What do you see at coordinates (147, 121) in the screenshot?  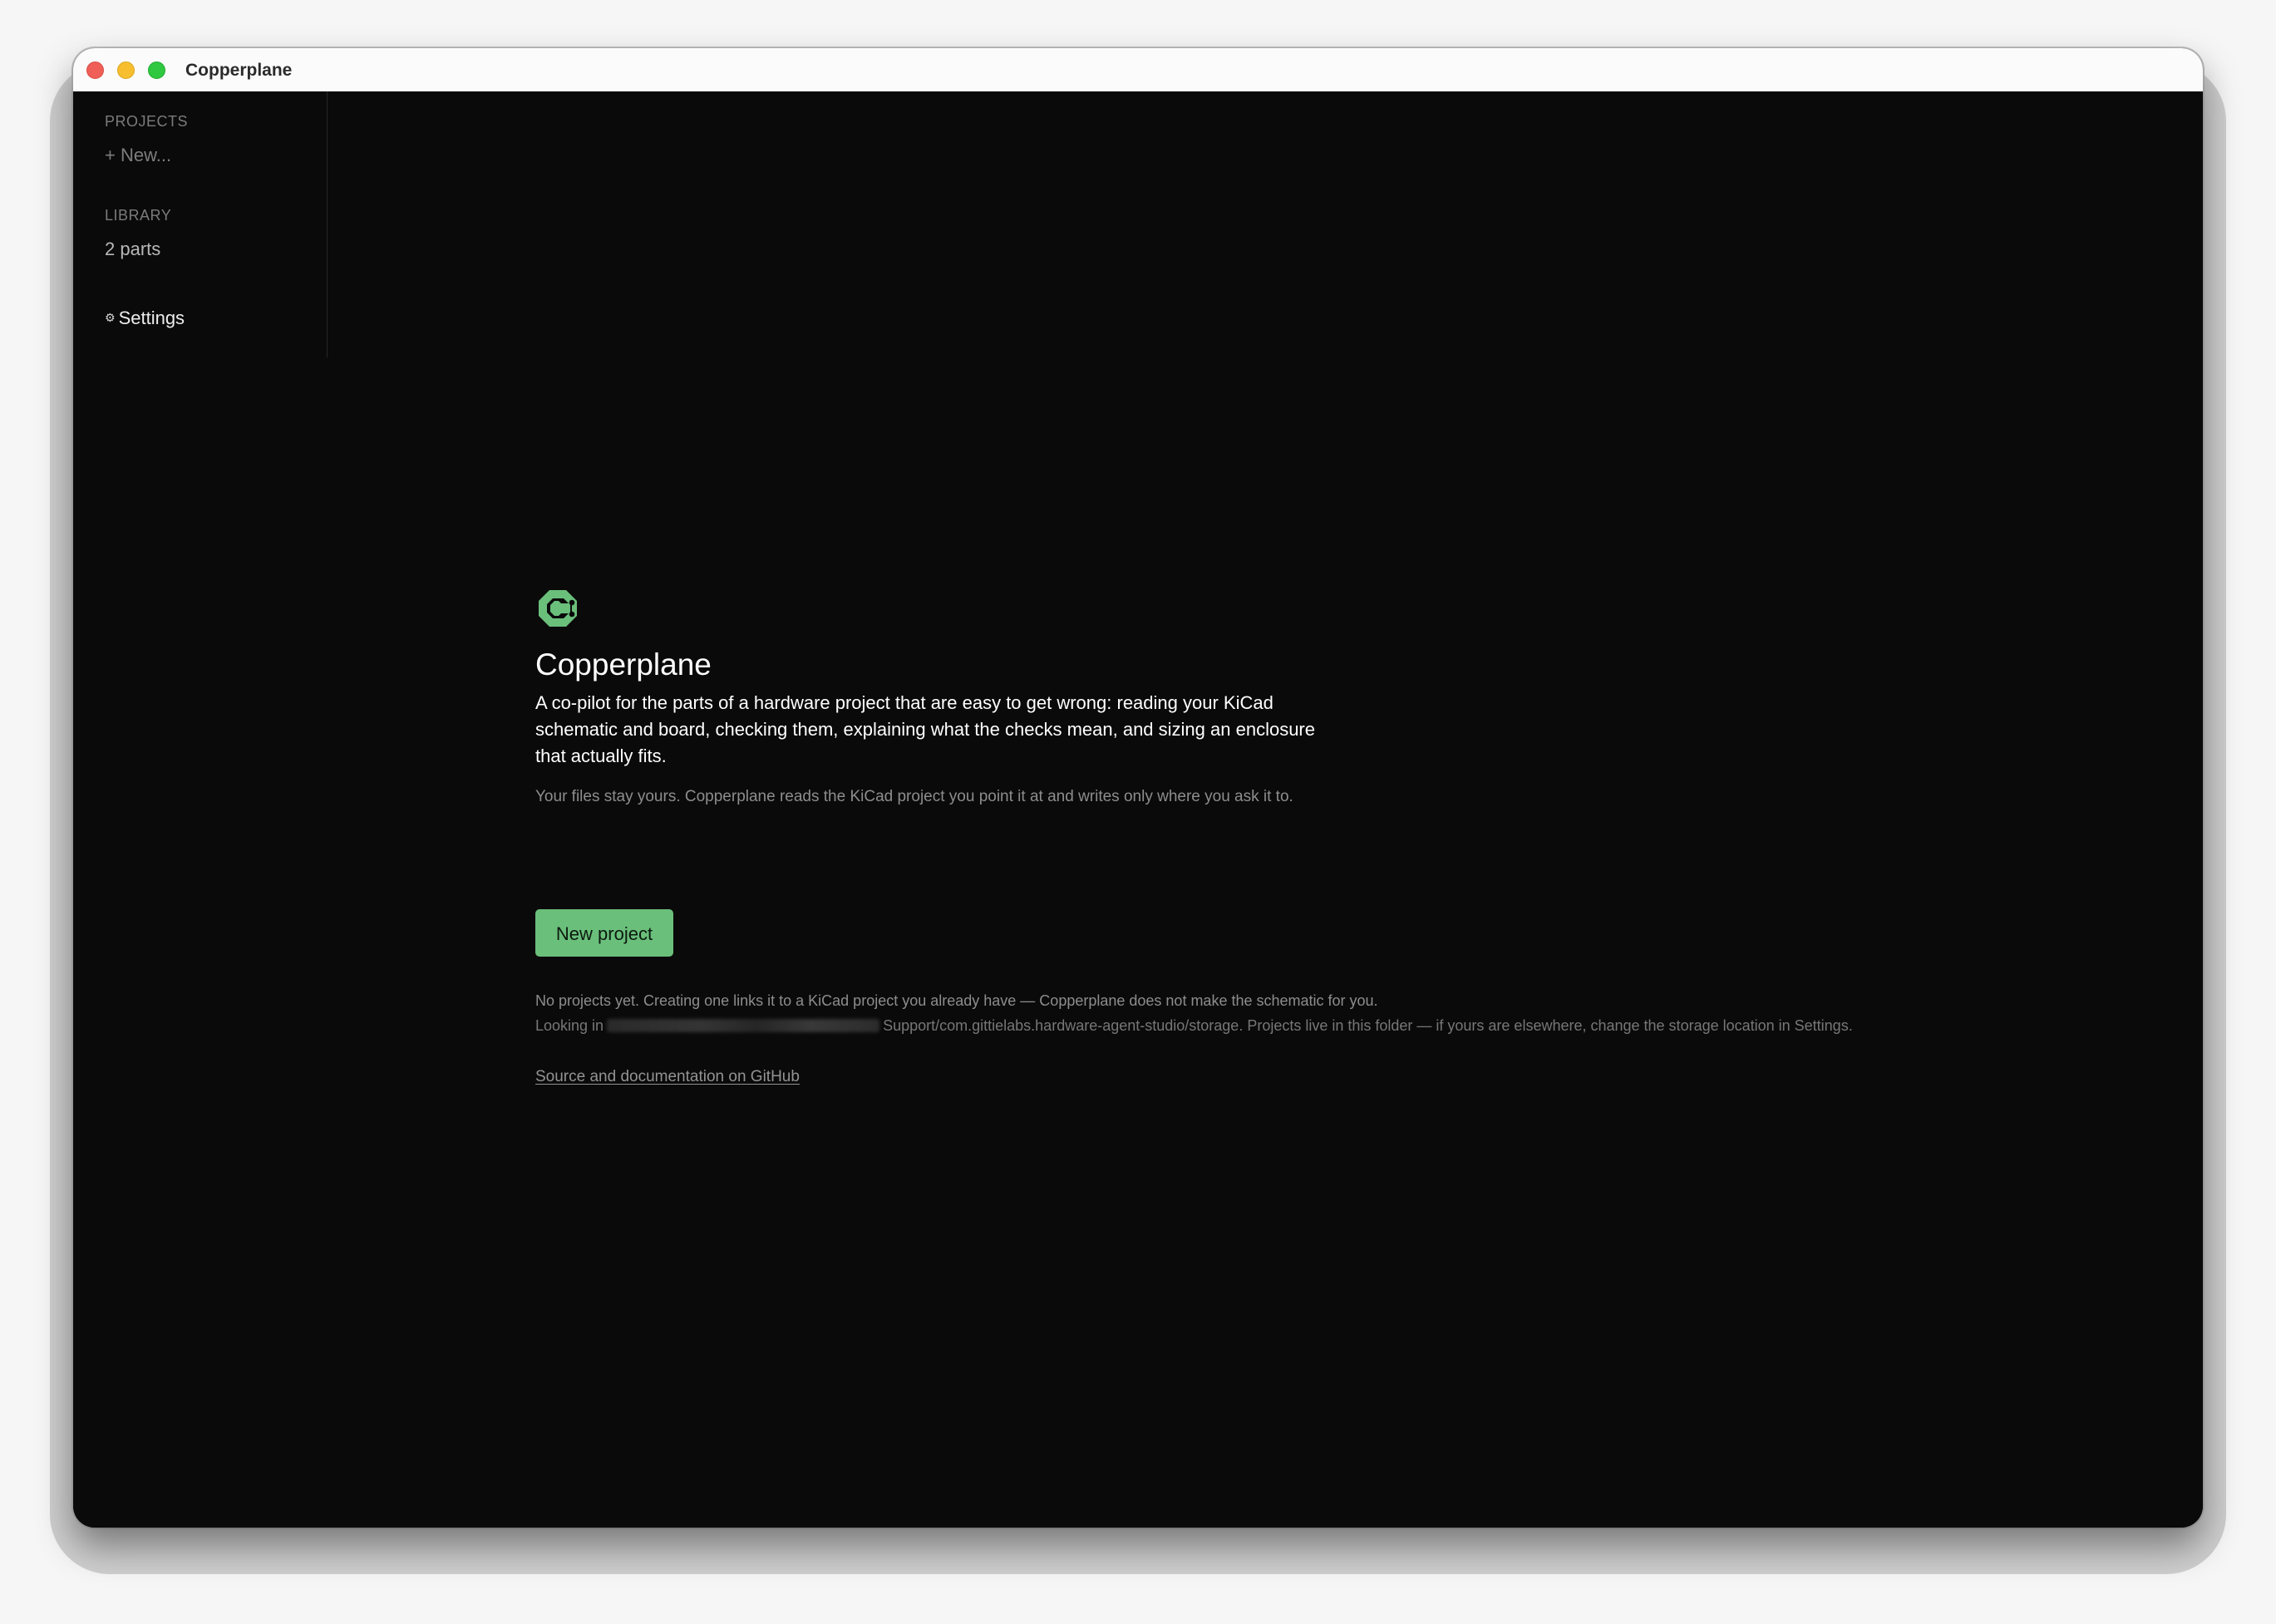 I see `projects-section-label: PROJECTS` at bounding box center [147, 121].